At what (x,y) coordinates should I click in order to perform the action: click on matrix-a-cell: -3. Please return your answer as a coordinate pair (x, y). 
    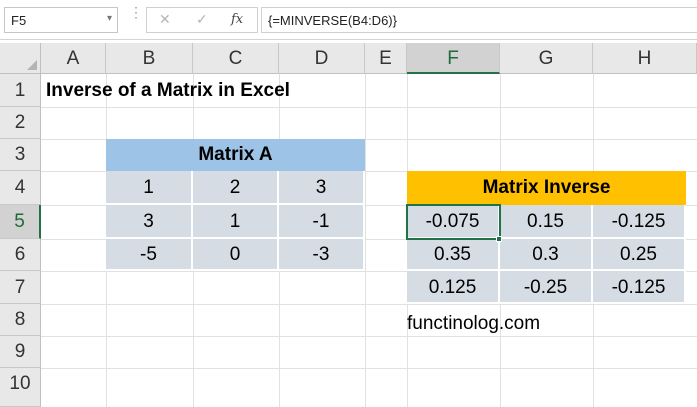
    Looking at the image, I should click on (322, 255).